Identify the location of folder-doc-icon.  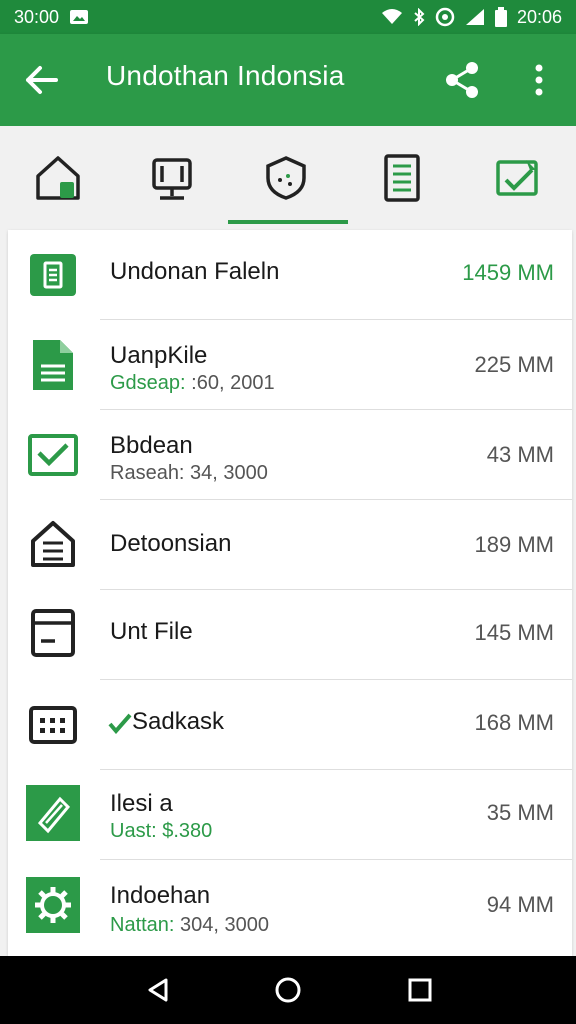
(53, 275).